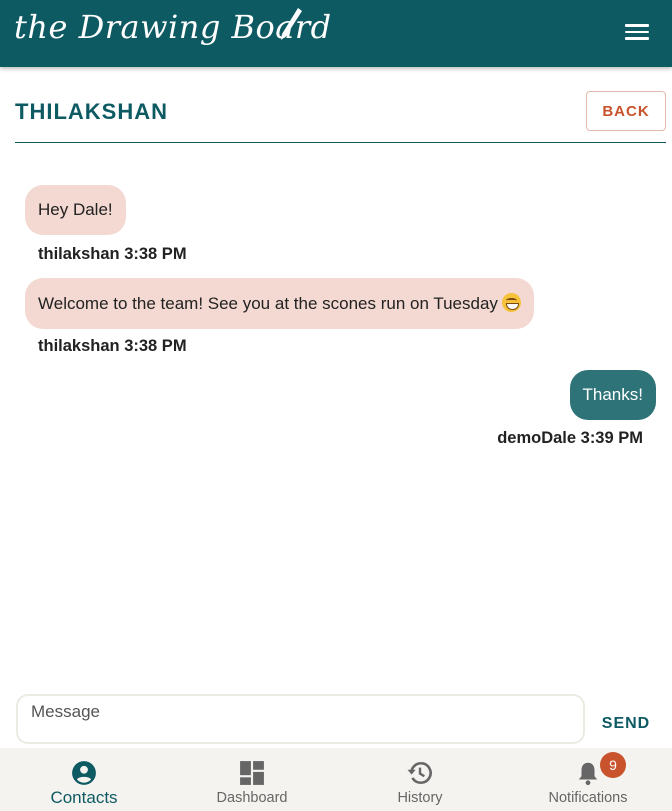 Image resolution: width=672 pixels, height=811 pixels. I want to click on nav-item-notifications: Notifications, so click(588, 779).